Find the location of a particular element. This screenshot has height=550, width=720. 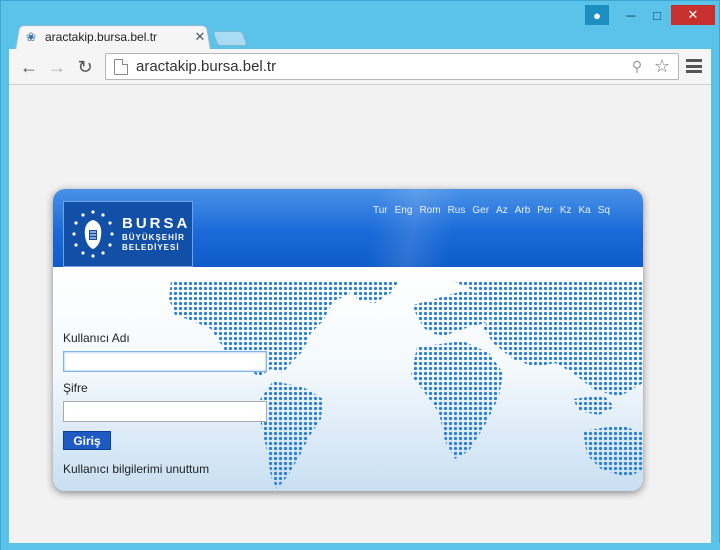

lang-kz: Kz is located at coordinates (566, 210).